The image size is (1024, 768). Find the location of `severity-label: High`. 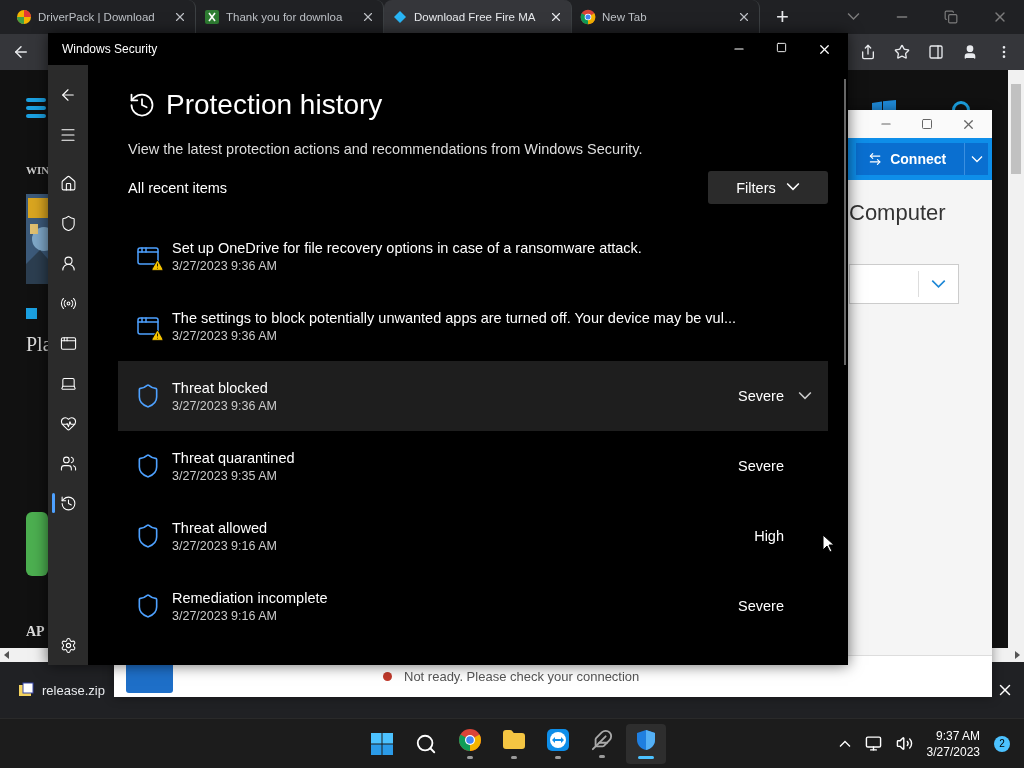

severity-label: High is located at coordinates (768, 536).